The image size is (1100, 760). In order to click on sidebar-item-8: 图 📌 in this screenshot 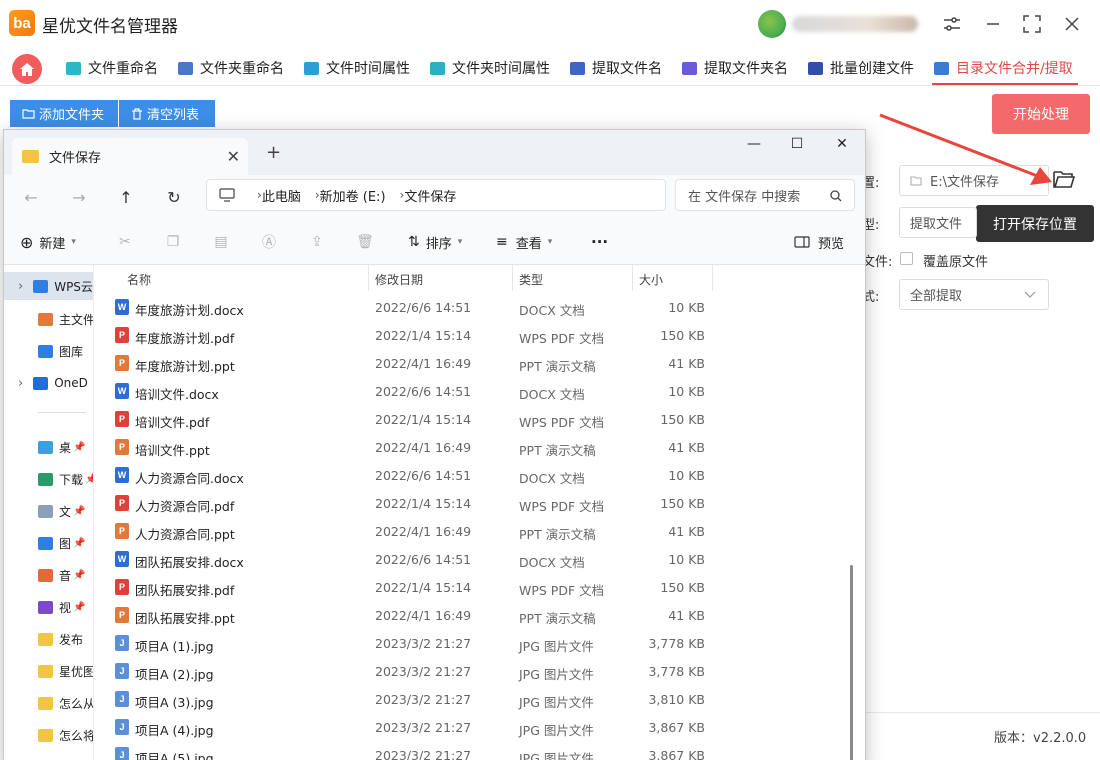, I will do `click(48, 543)`.